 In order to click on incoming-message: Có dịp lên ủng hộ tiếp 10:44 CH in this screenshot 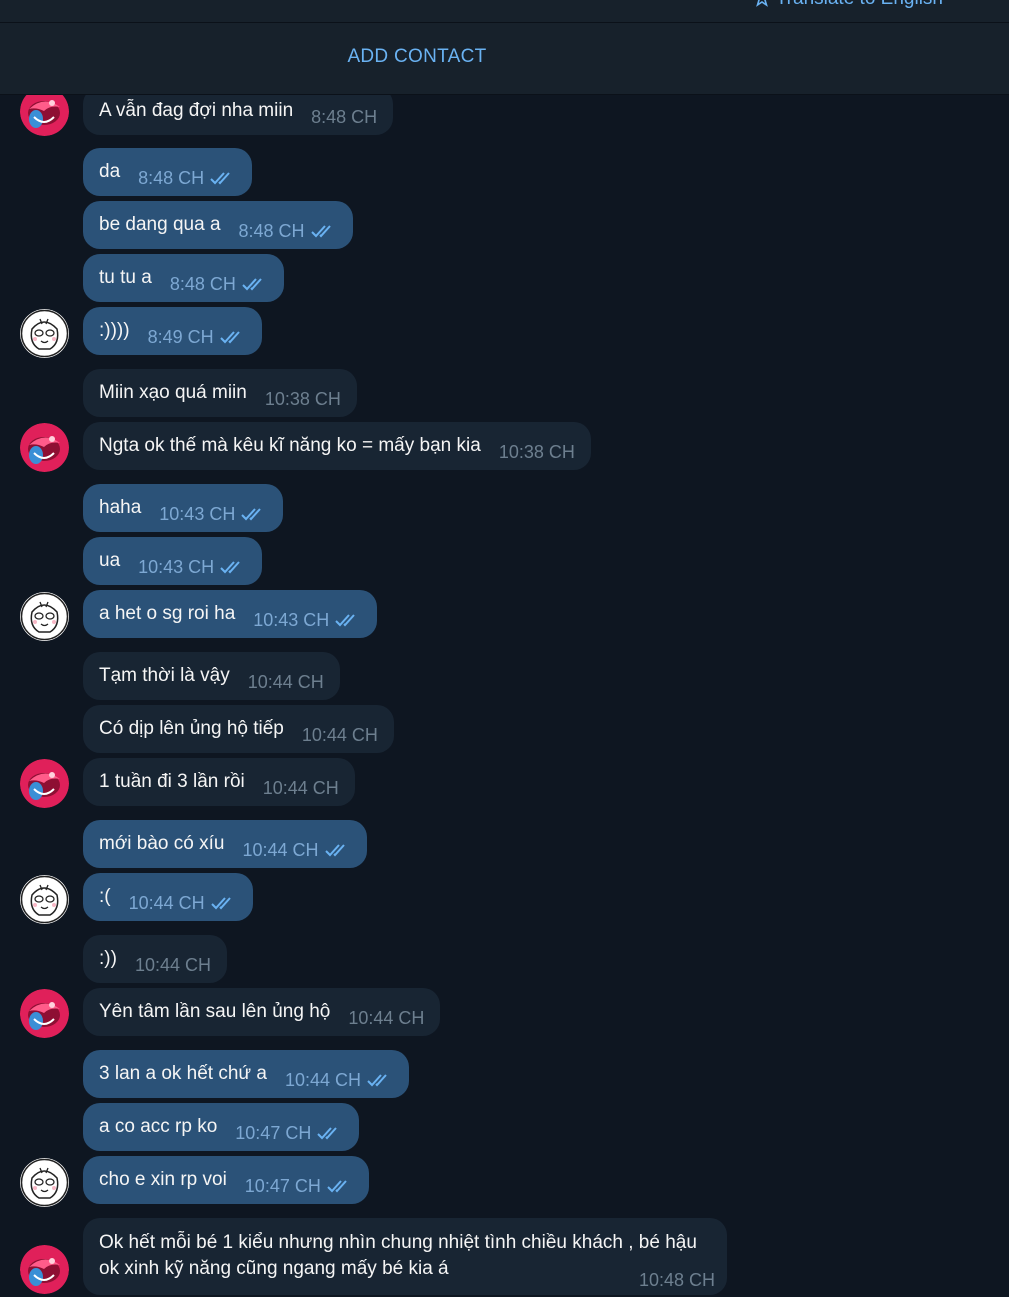, I will do `click(238, 729)`.